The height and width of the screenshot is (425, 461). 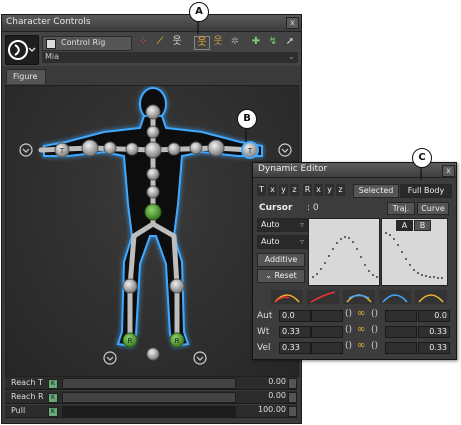 What do you see at coordinates (247, 119) in the screenshot?
I see `callout-b: B` at bounding box center [247, 119].